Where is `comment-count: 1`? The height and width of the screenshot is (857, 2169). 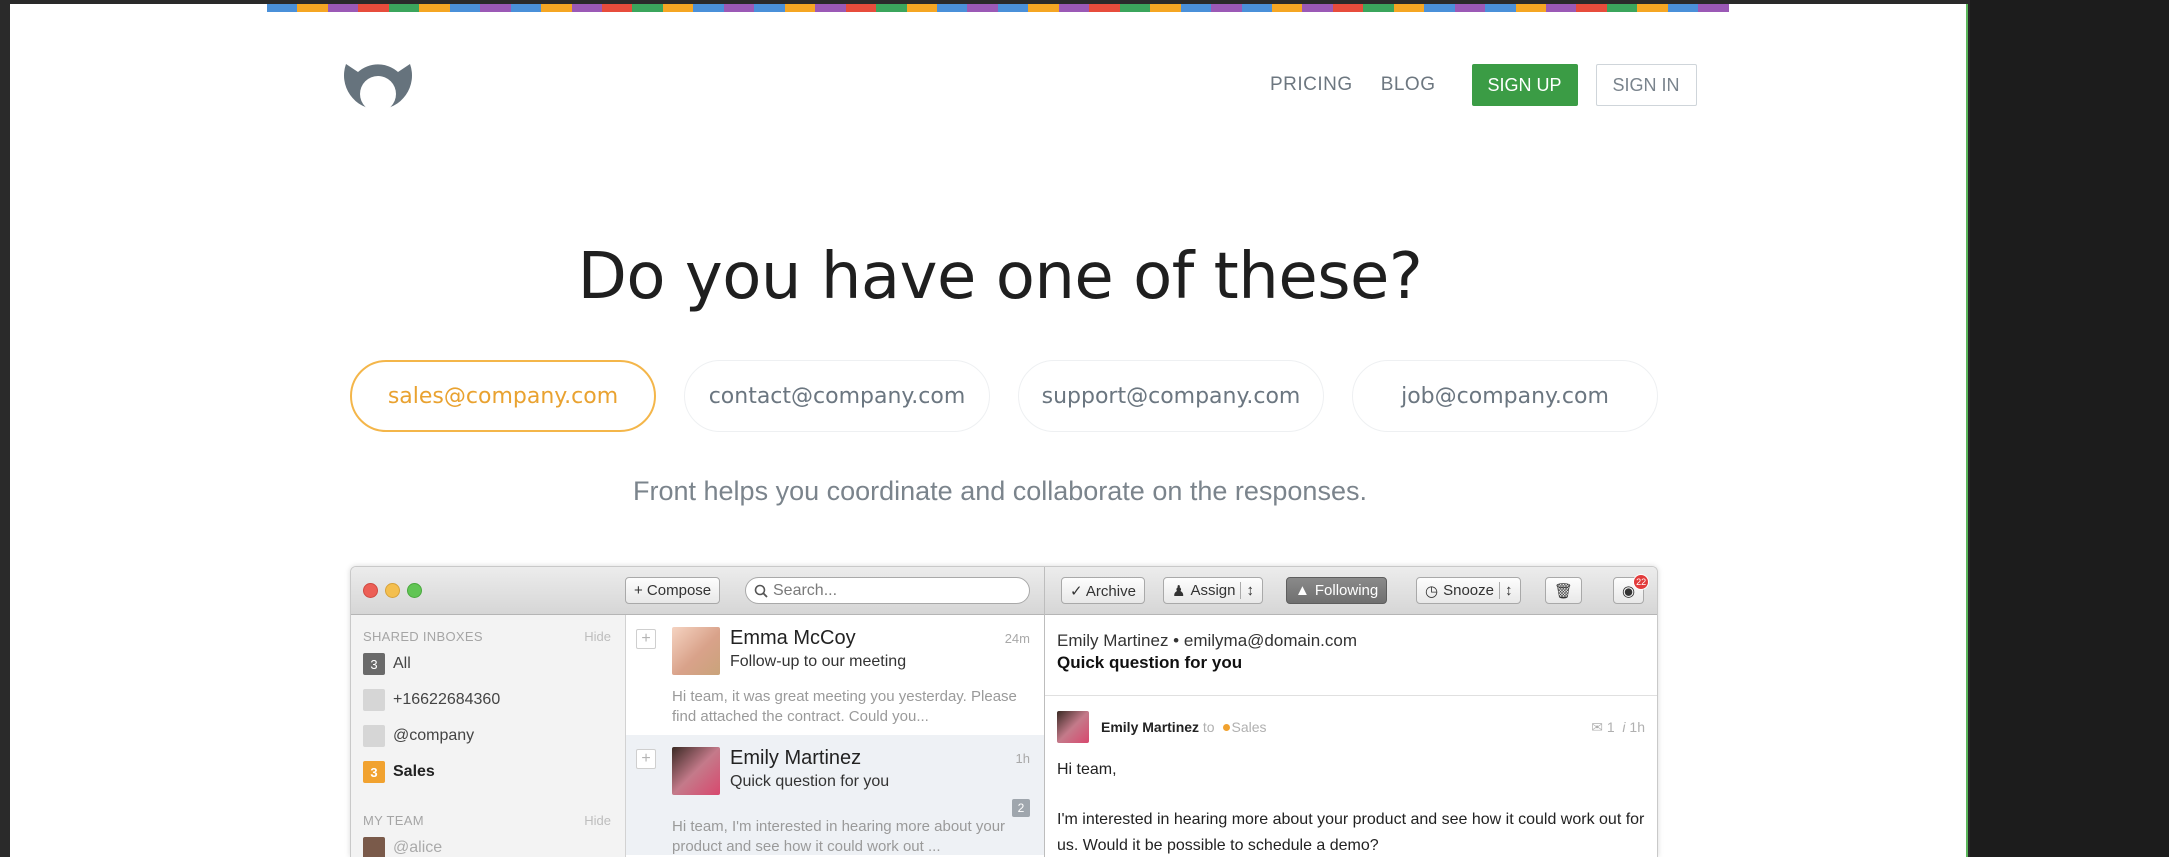 comment-count: 1 is located at coordinates (1610, 727).